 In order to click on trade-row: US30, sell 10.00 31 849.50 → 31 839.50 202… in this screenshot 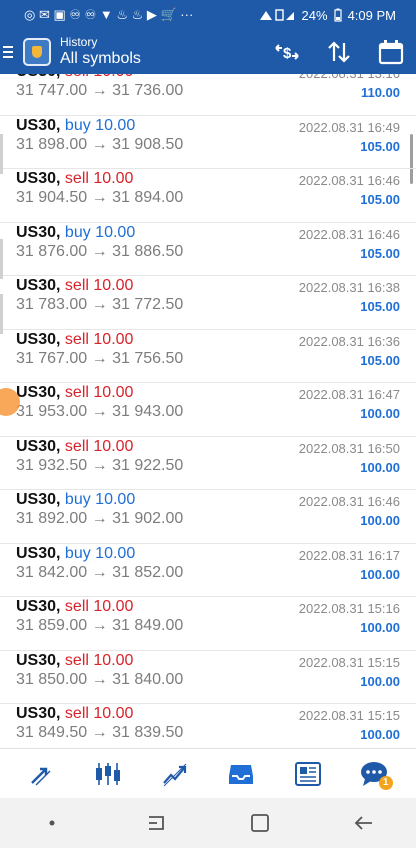, I will do `click(208, 726)`.